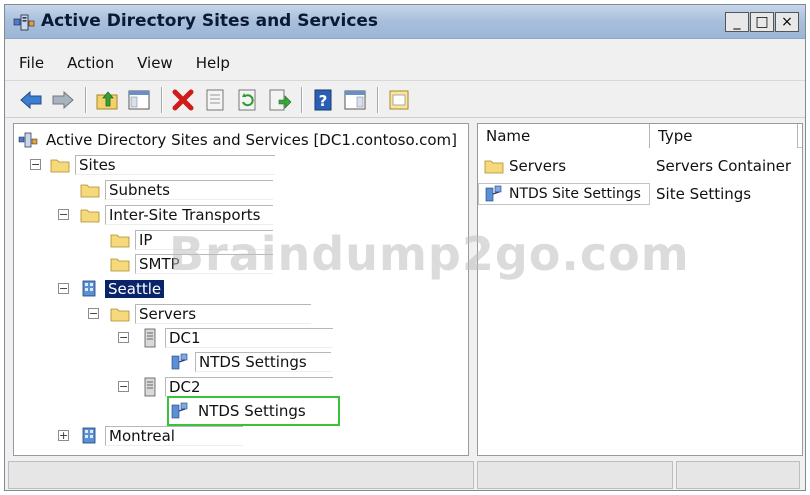 Image resolution: width=810 pixels, height=495 pixels. I want to click on window-title: Active Directory Sites and Services, so click(210, 21).